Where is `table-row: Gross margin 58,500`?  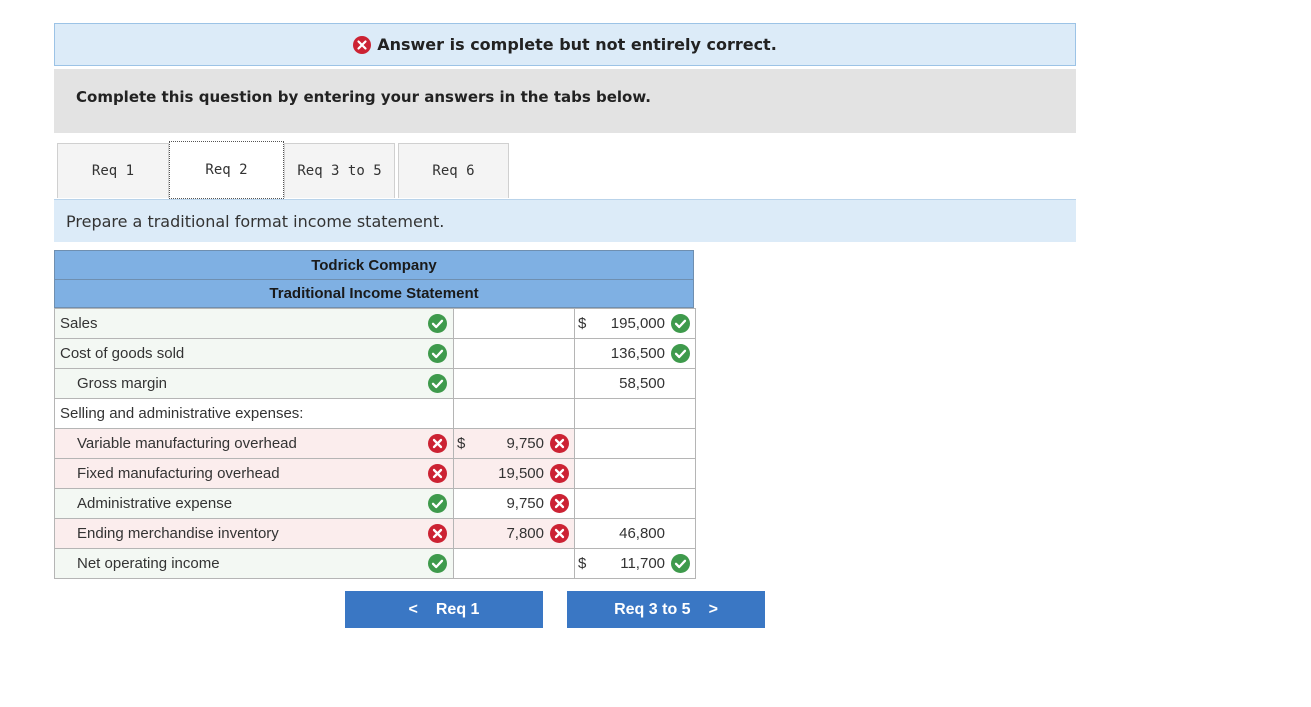
table-row: Gross margin 58,500 is located at coordinates (375, 383).